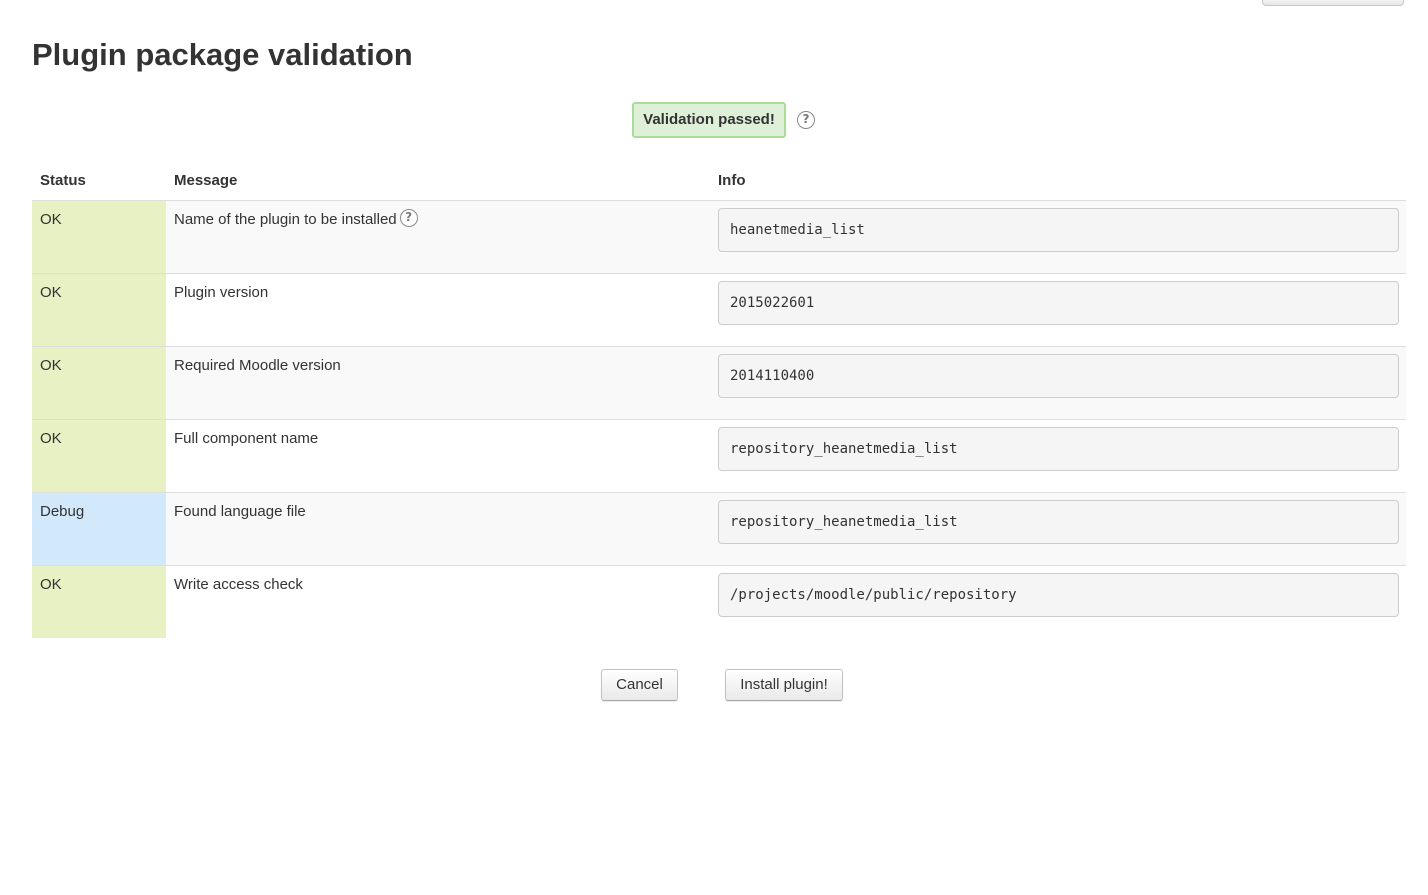  What do you see at coordinates (442, 383) in the screenshot?
I see `message-cell: Required Moodle version` at bounding box center [442, 383].